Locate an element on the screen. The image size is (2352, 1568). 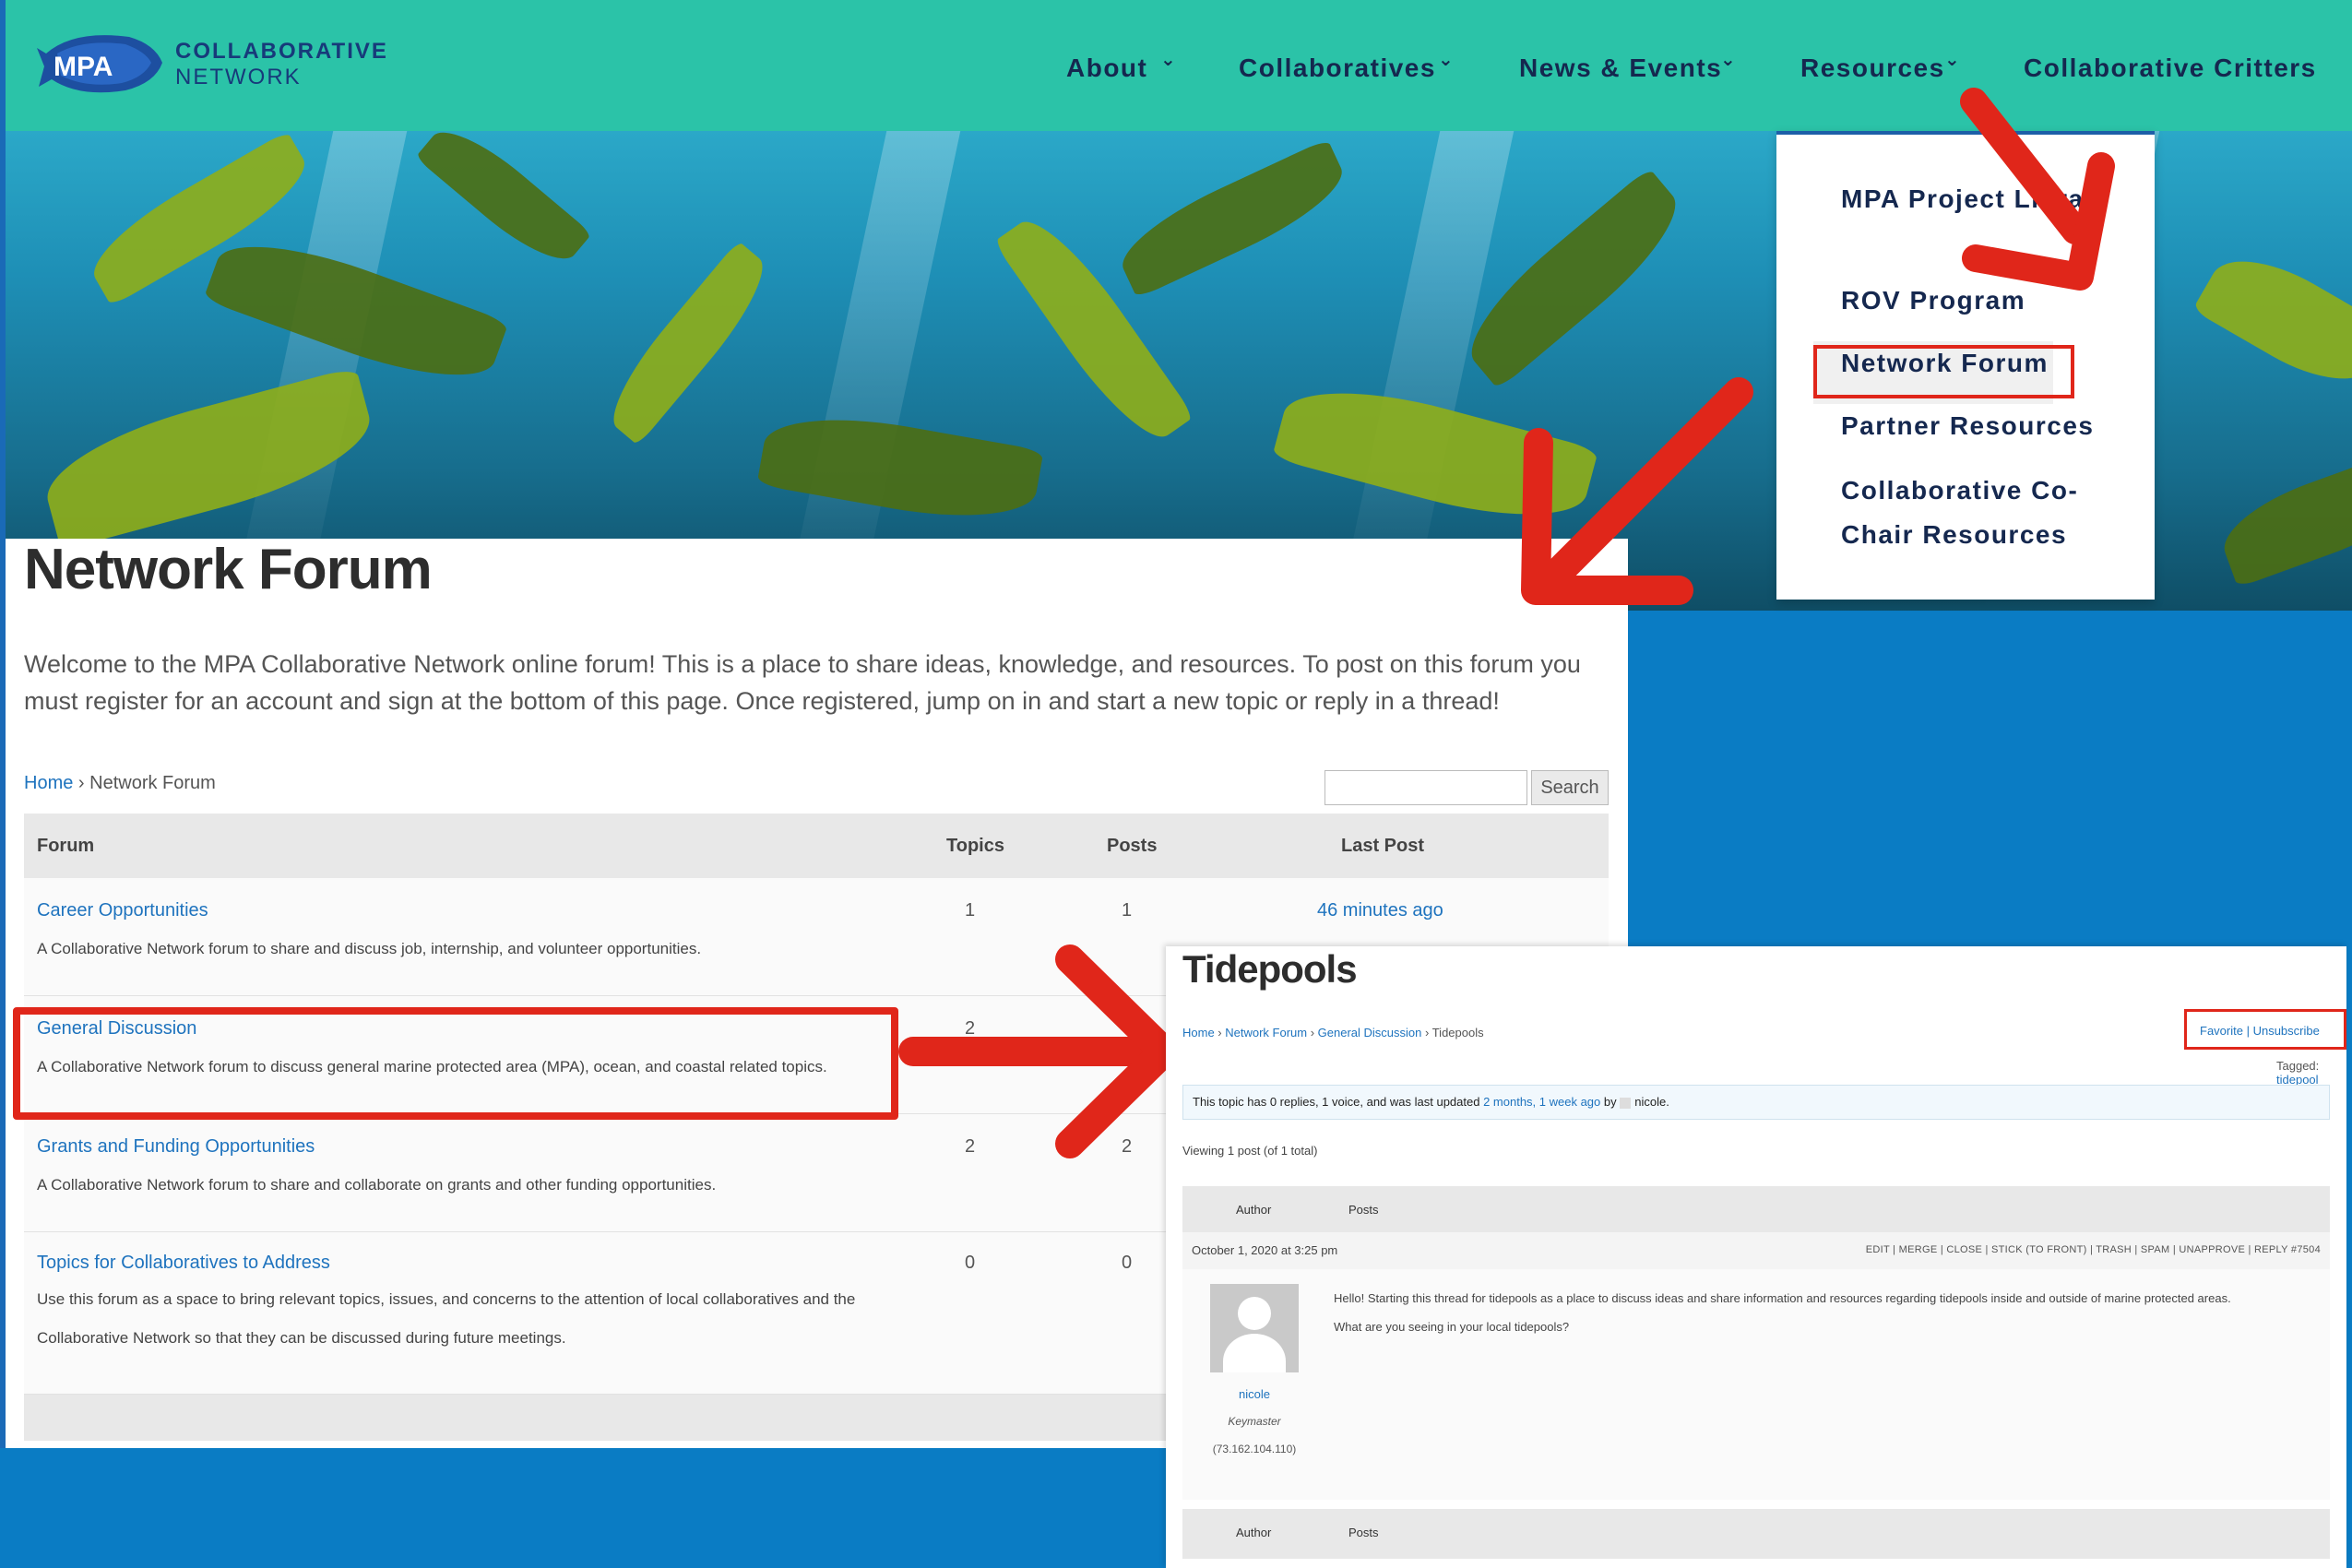
topic-count: 1 is located at coordinates (970, 910).